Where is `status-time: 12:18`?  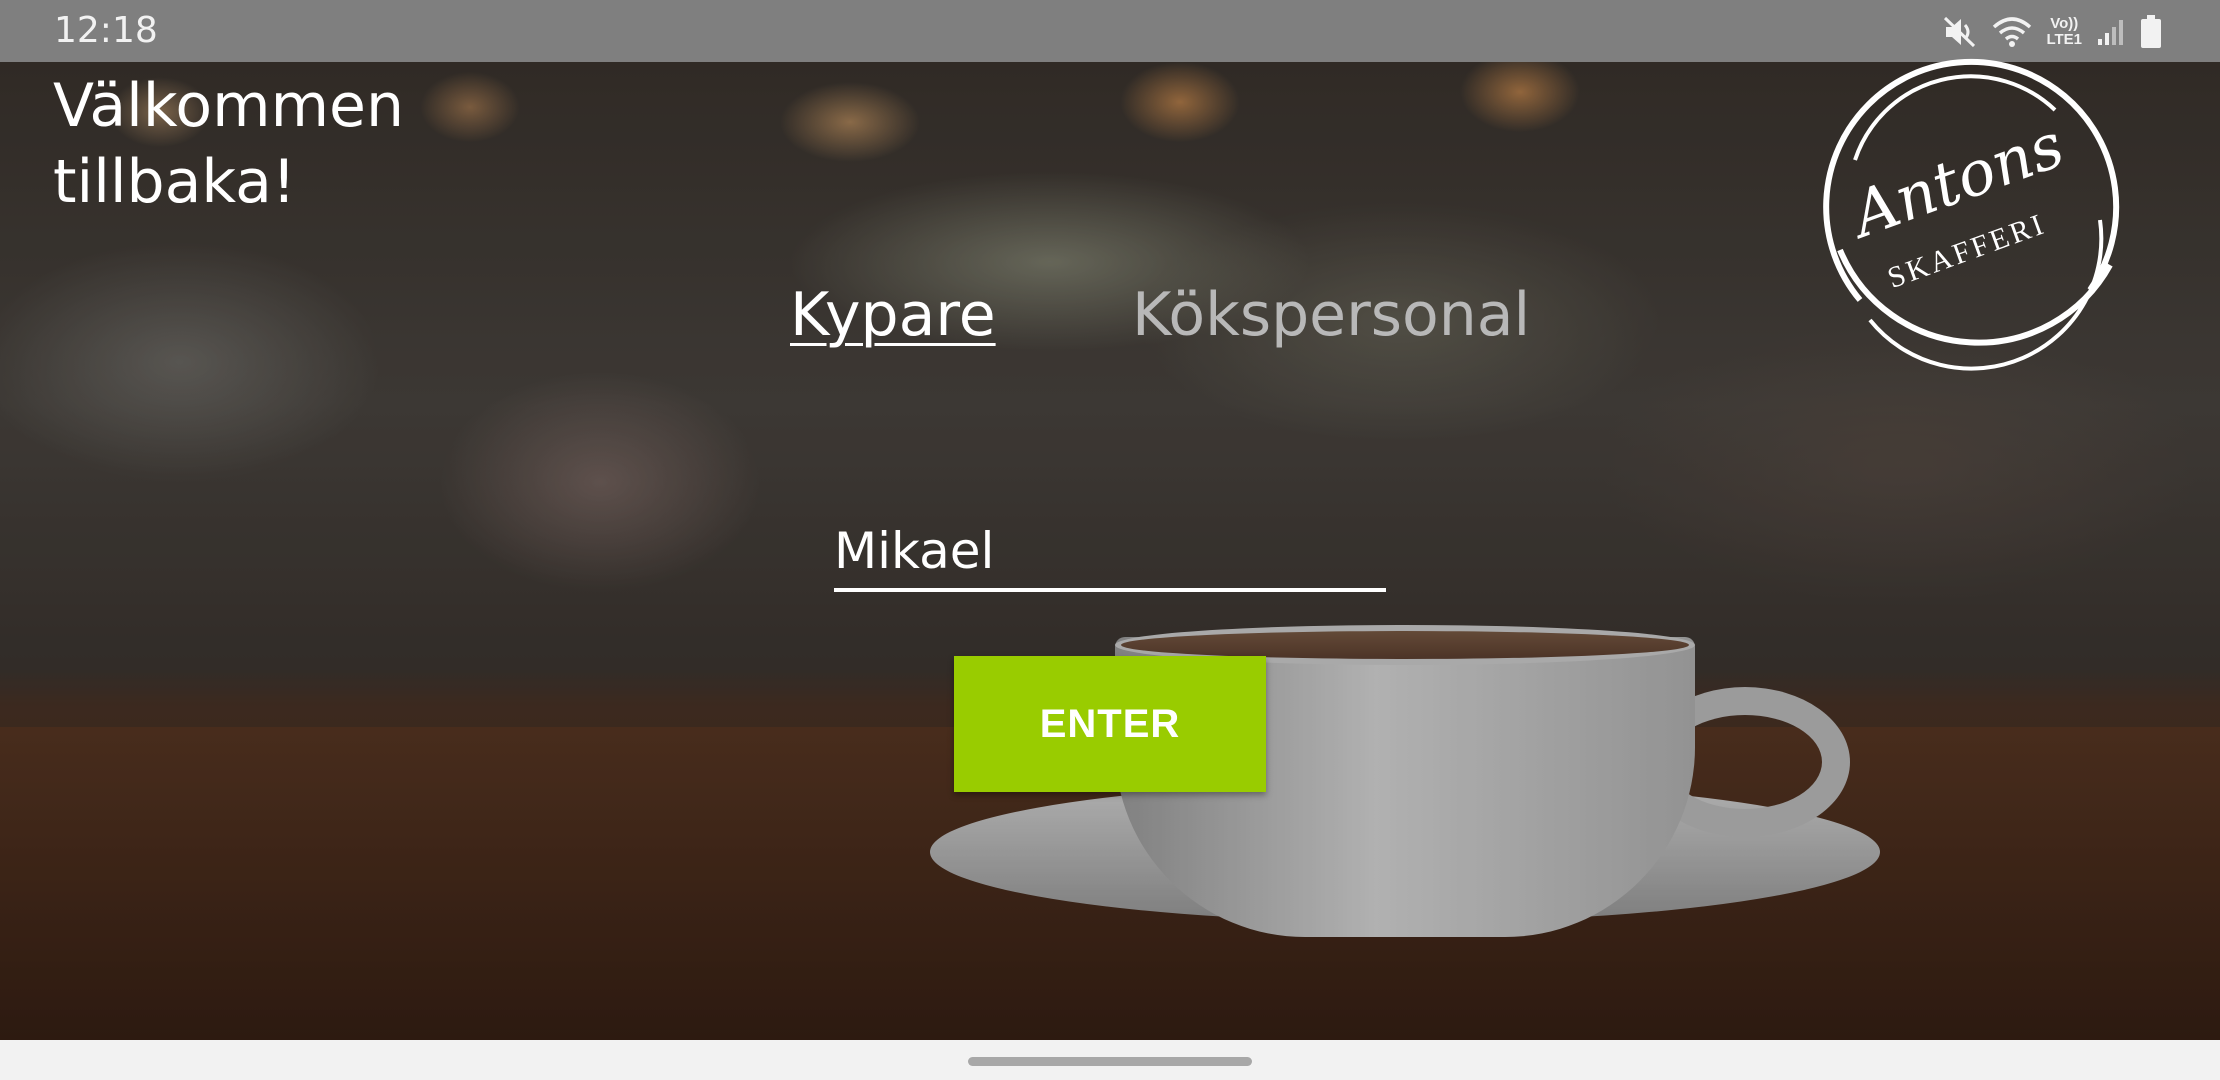
status-time: 12:18 is located at coordinates (106, 30).